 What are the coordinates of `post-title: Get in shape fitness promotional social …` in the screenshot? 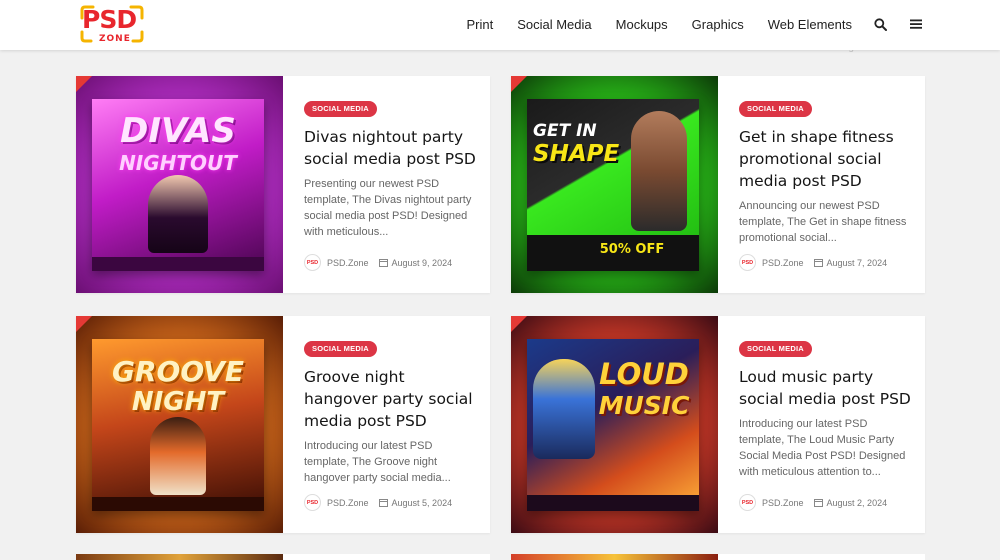 It's located at (827, 159).